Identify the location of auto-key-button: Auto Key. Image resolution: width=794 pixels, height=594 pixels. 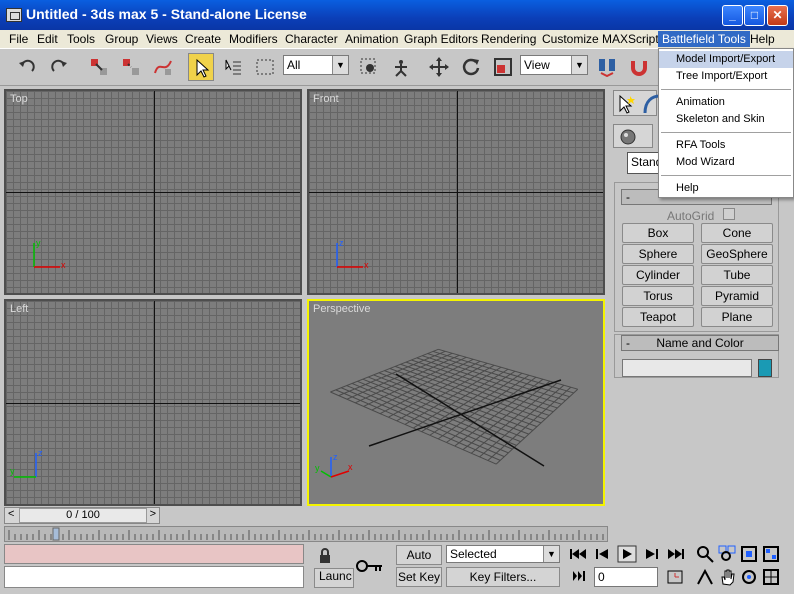
(419, 562).